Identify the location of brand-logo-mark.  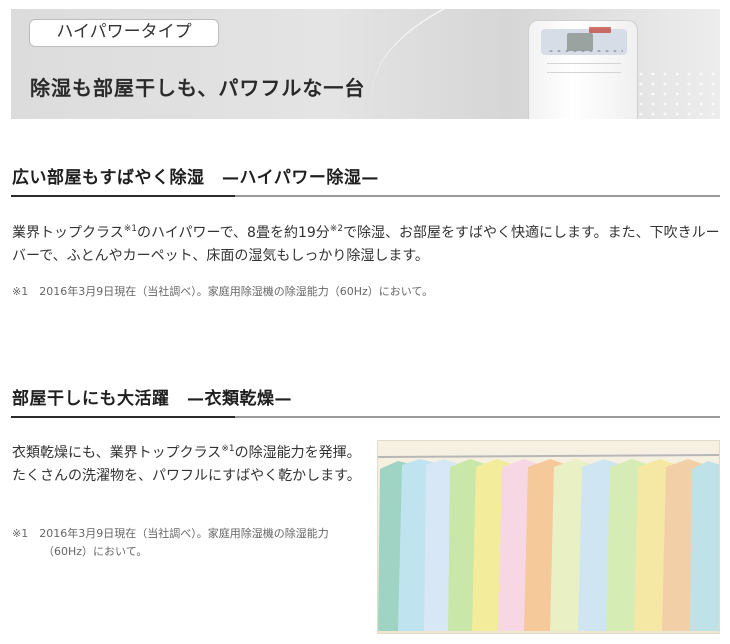
(600, 30).